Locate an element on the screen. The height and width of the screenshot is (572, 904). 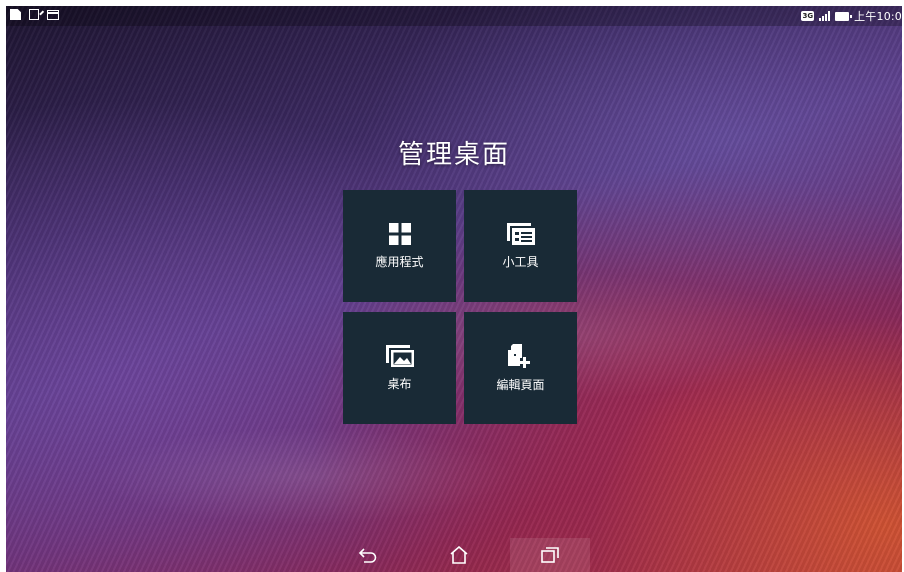
battery-icon is located at coordinates (844, 16).